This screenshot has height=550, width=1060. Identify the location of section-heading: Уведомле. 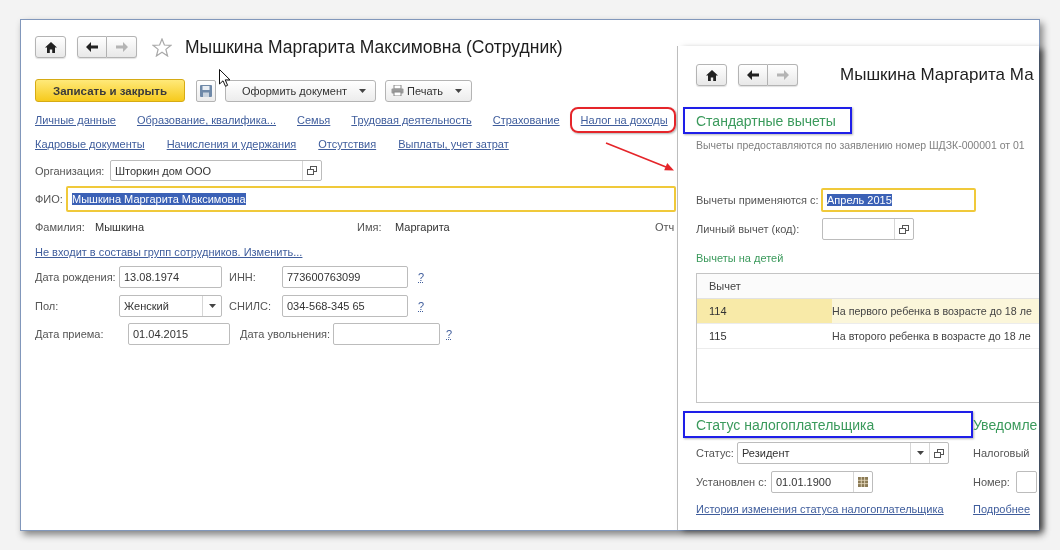
(1006, 424).